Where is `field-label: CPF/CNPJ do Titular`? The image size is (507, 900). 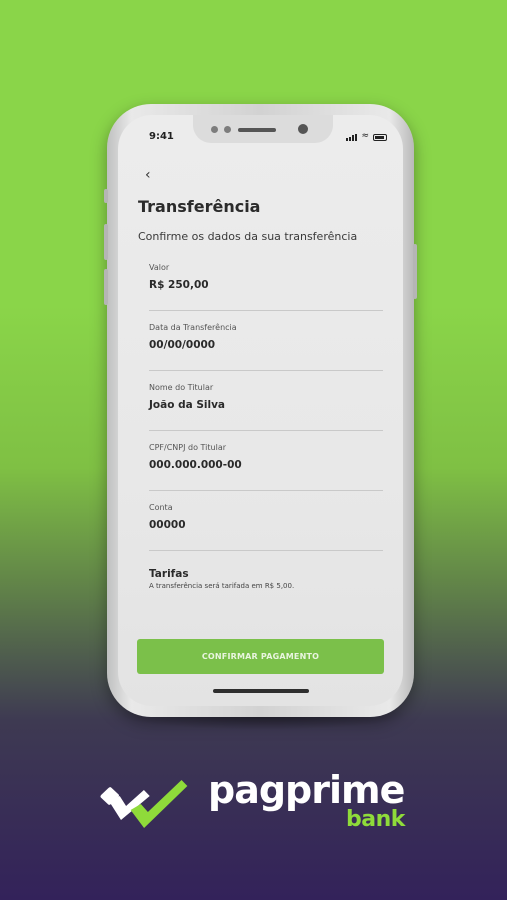
field-label: CPF/CNPJ do Titular is located at coordinates (188, 447).